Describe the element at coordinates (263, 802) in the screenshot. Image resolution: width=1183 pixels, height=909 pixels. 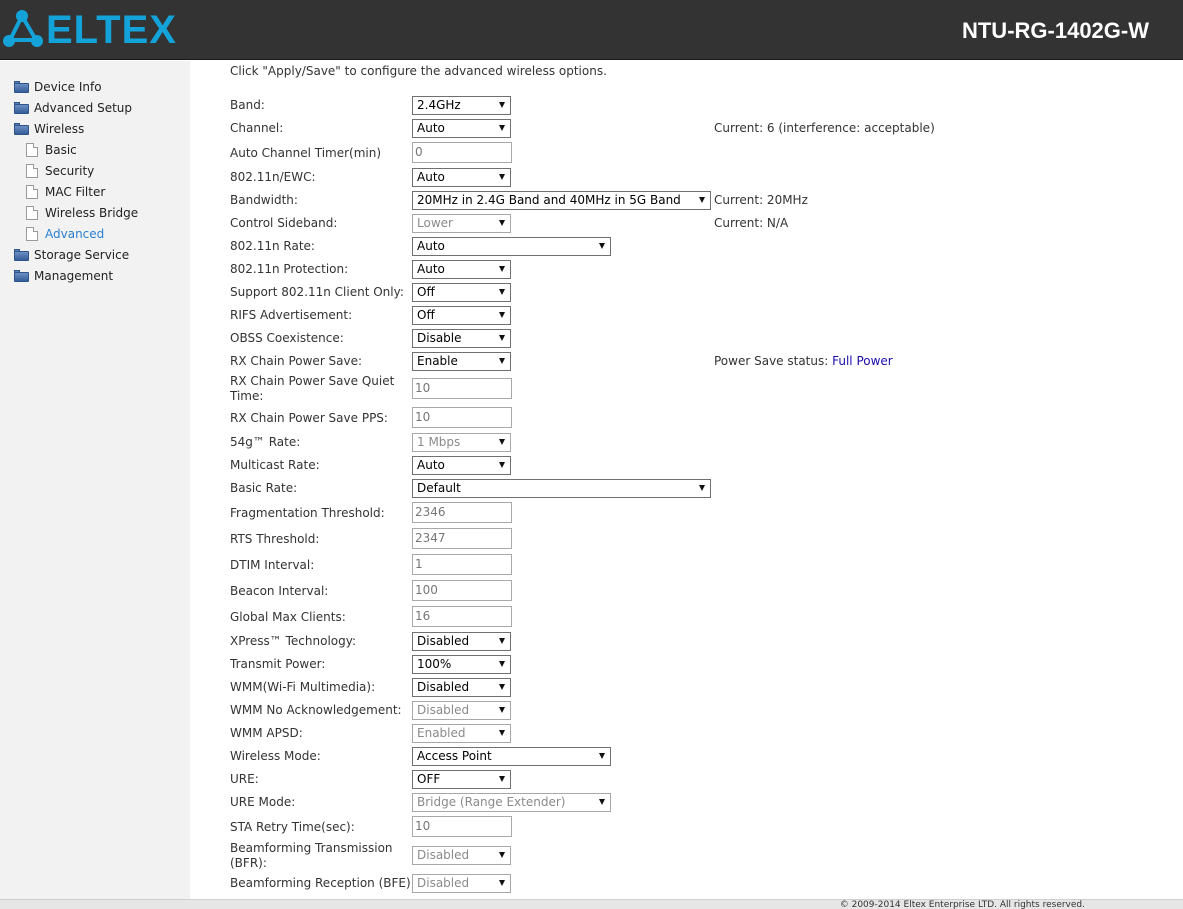
I see `ure-mode-label: URE Mode:` at that location.